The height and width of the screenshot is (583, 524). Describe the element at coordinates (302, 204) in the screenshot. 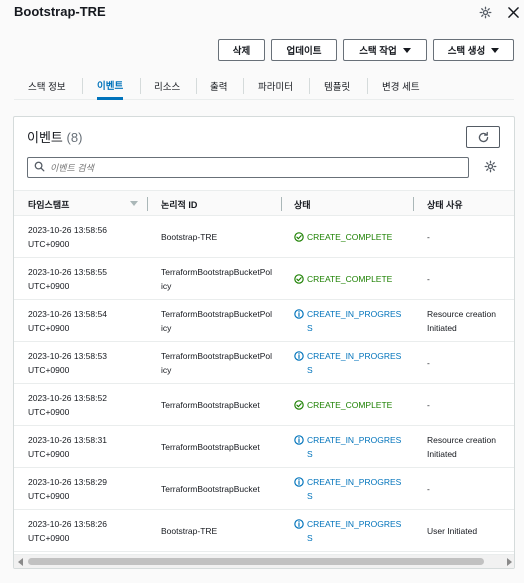

I see `column-header-status: 상태` at that location.